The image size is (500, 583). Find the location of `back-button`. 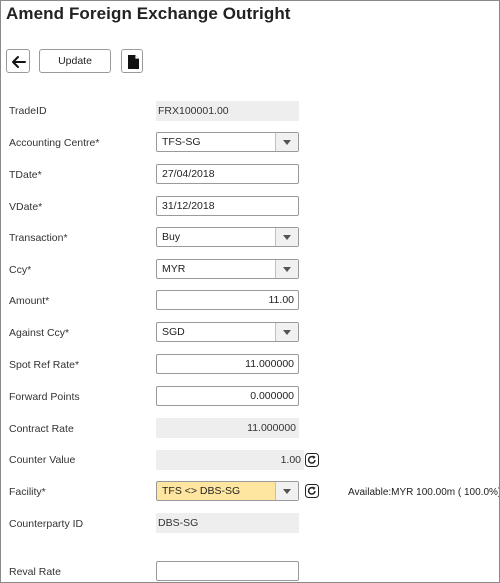

back-button is located at coordinates (18, 61).